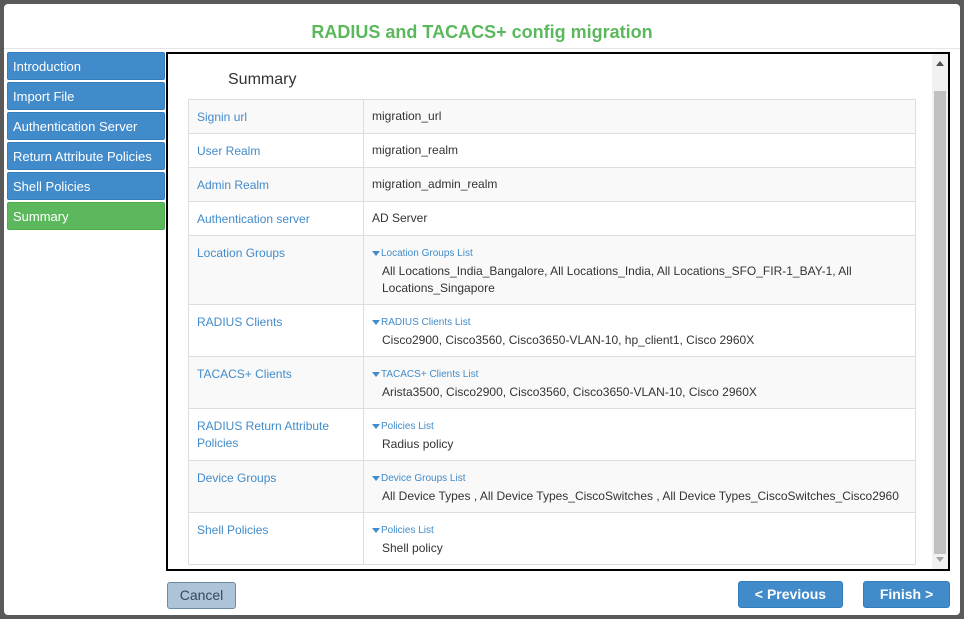  Describe the element at coordinates (639, 375) in the screenshot. I see `tacacs-clients-list-toggle: TACACS+ Clients List` at that location.